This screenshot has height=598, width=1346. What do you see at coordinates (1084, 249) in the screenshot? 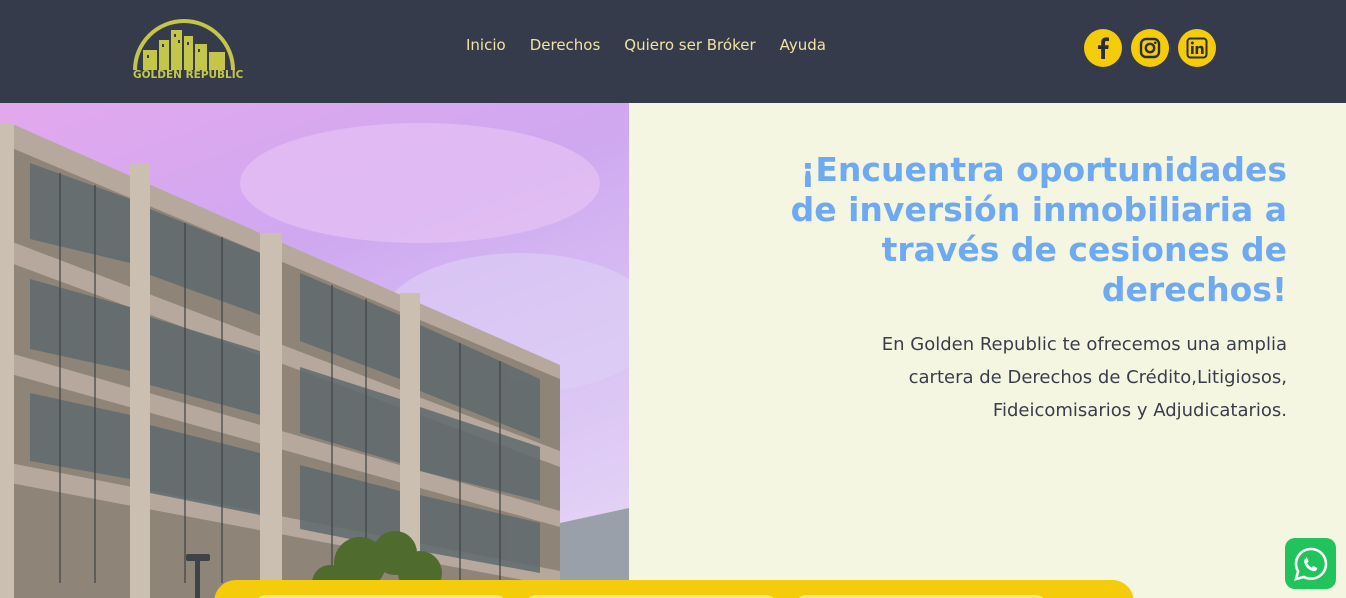
I see `headline-line: través de cesiones de` at bounding box center [1084, 249].